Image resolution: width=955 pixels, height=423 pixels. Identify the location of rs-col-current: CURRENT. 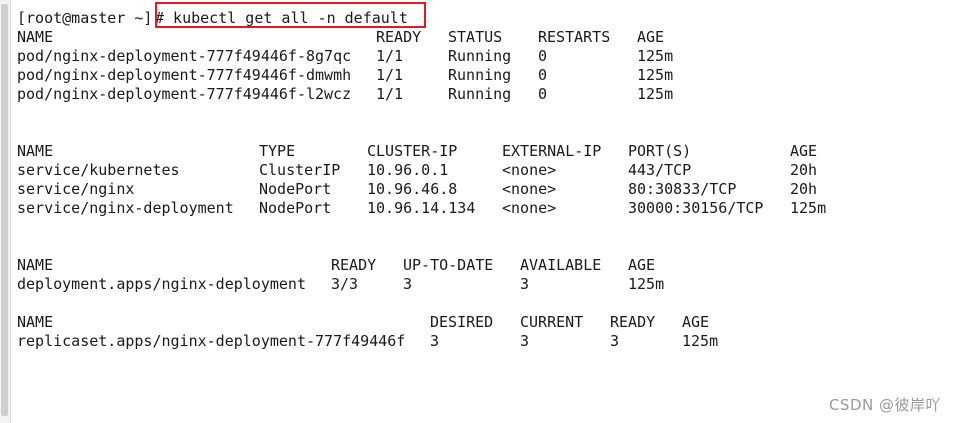
(552, 322).